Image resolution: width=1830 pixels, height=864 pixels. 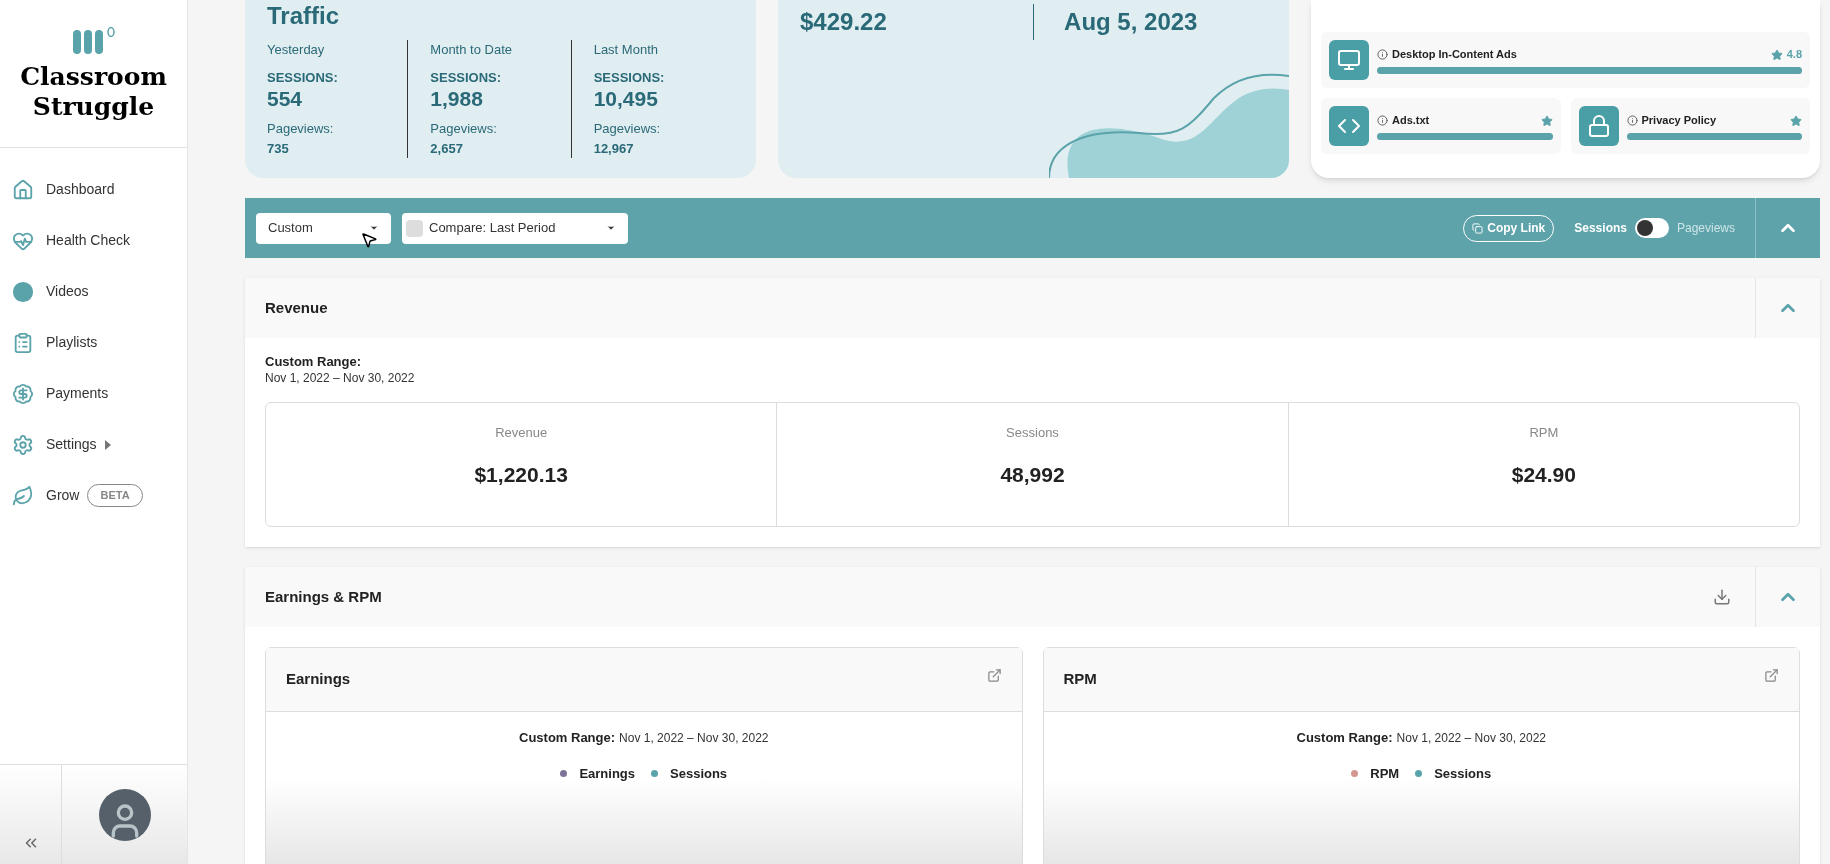 I want to click on nav-item: Health Check, so click(x=93, y=240).